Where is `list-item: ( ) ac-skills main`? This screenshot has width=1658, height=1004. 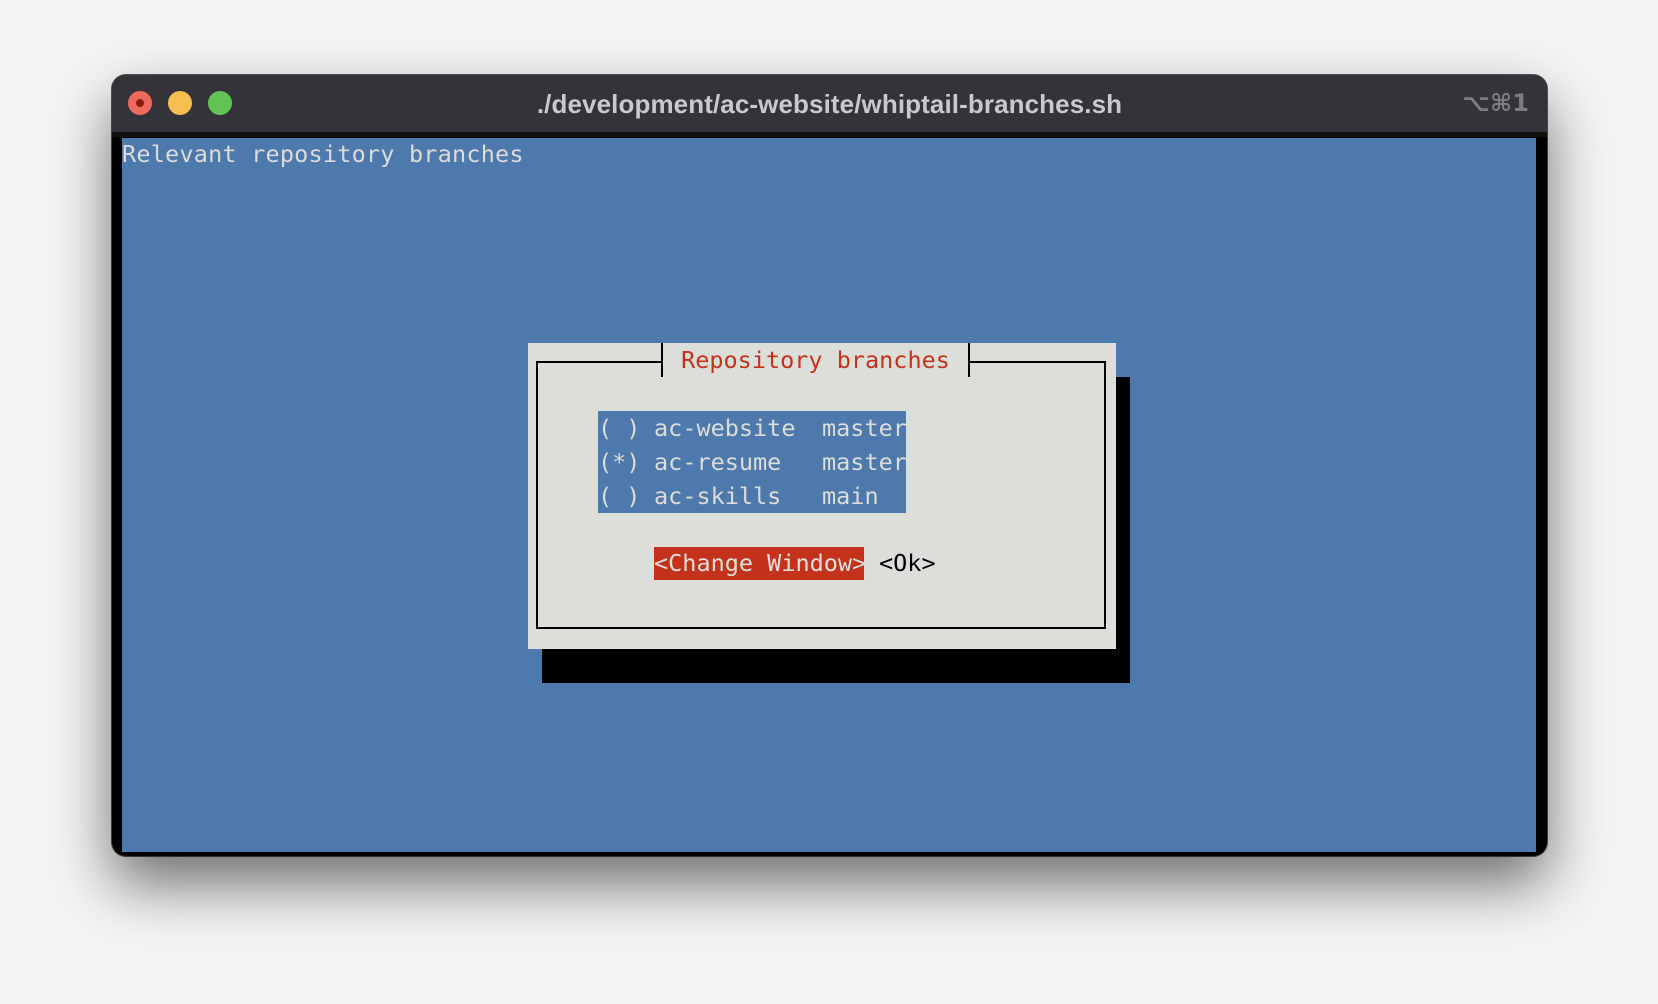
list-item: ( ) ac-skills main is located at coordinates (752, 496).